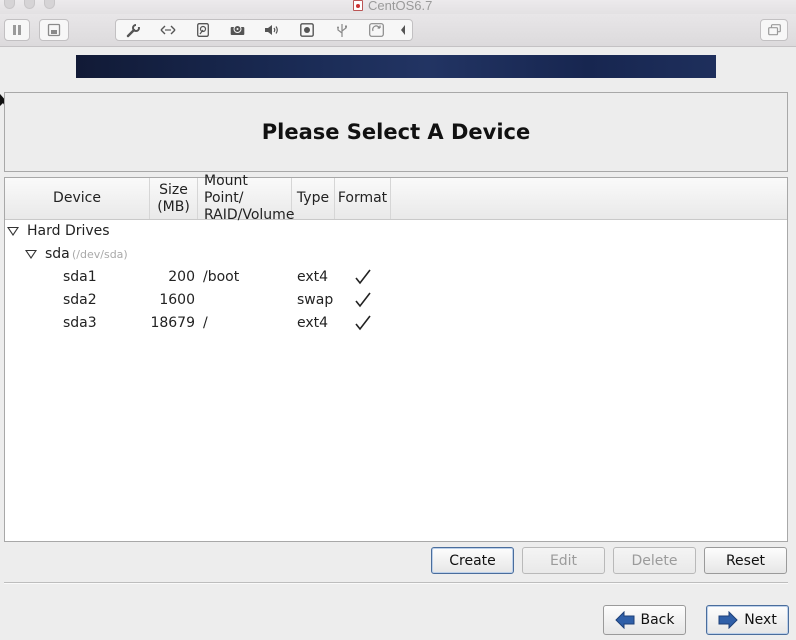 This screenshot has height=640, width=796. What do you see at coordinates (68, 231) in the screenshot?
I see `group-label: Hard Drives` at bounding box center [68, 231].